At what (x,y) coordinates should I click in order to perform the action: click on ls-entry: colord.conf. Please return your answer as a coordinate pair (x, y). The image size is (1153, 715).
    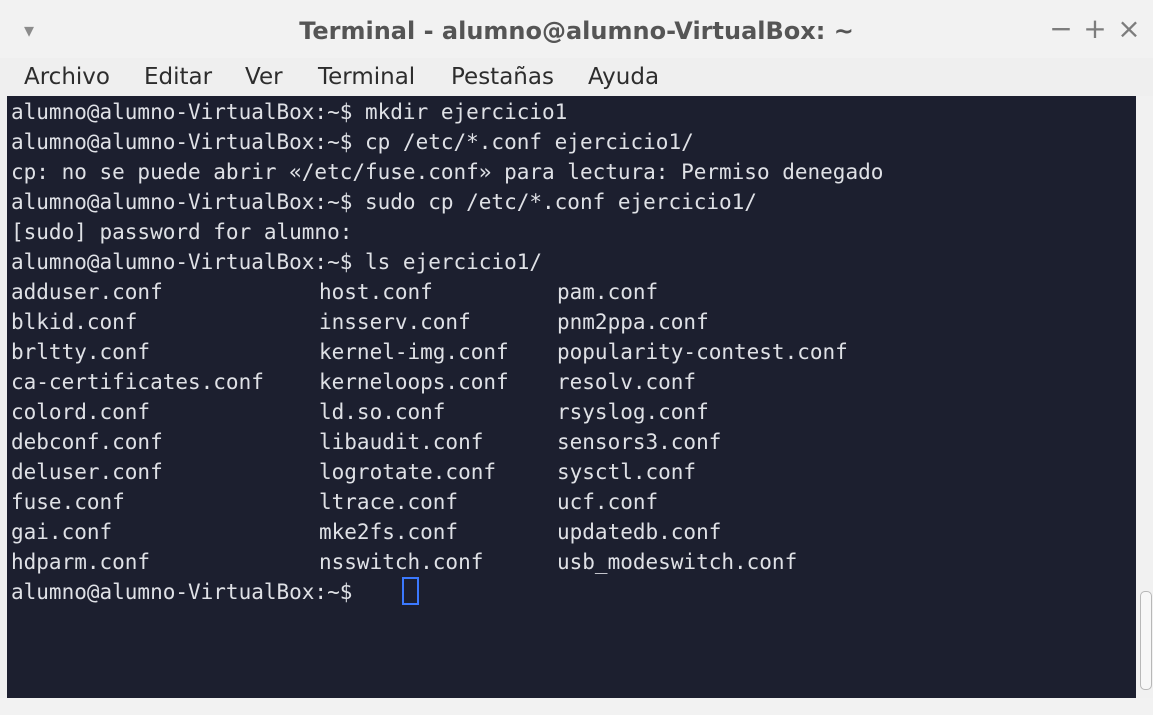
    Looking at the image, I should click on (81, 412).